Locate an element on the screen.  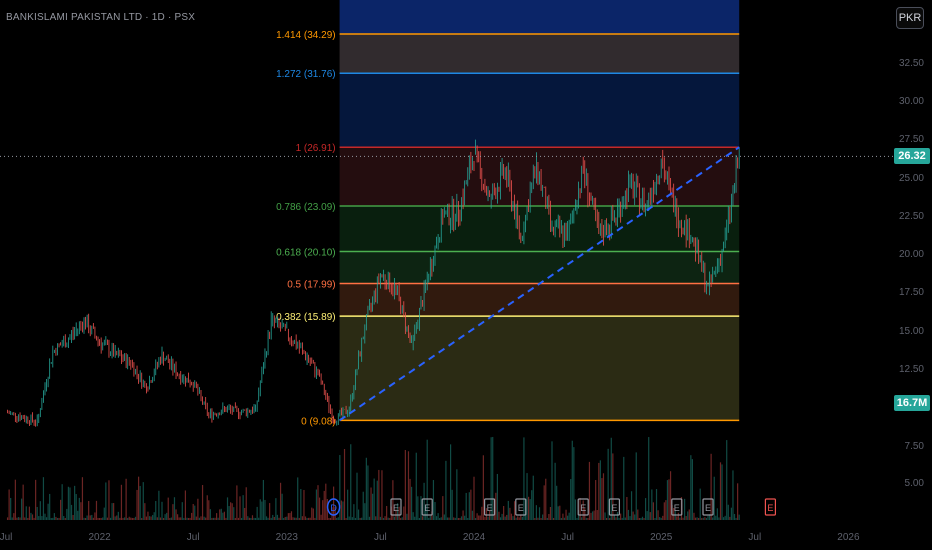
x-tick-label: 2026 is located at coordinates (848, 537).